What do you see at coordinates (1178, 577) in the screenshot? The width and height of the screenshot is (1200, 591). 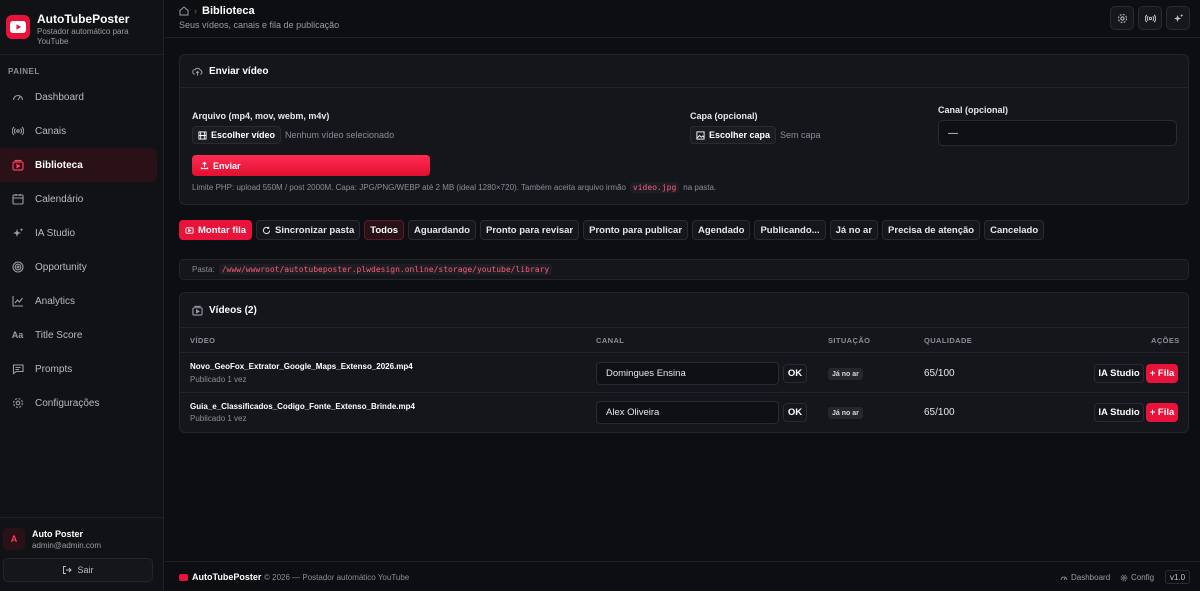 I see `version-badge: v1.0` at bounding box center [1178, 577].